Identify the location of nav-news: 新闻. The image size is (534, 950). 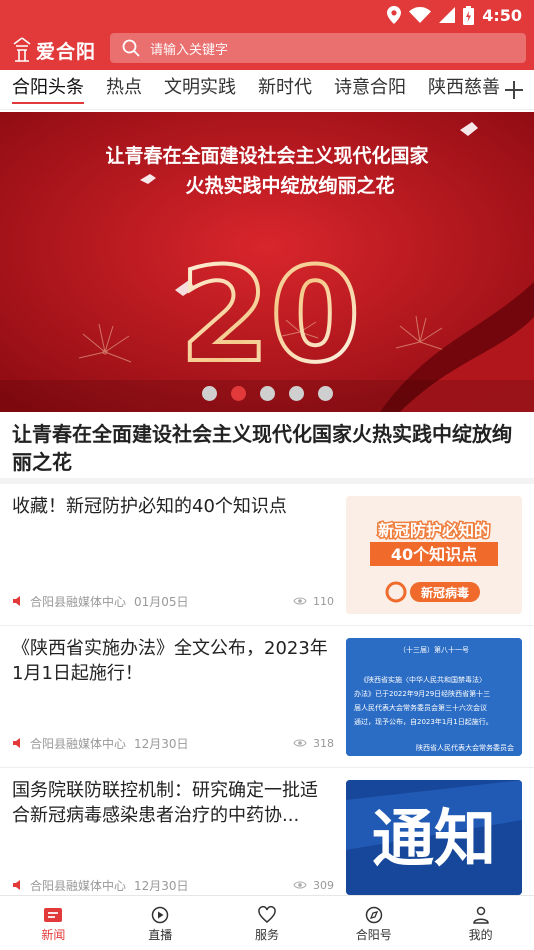
(53, 923).